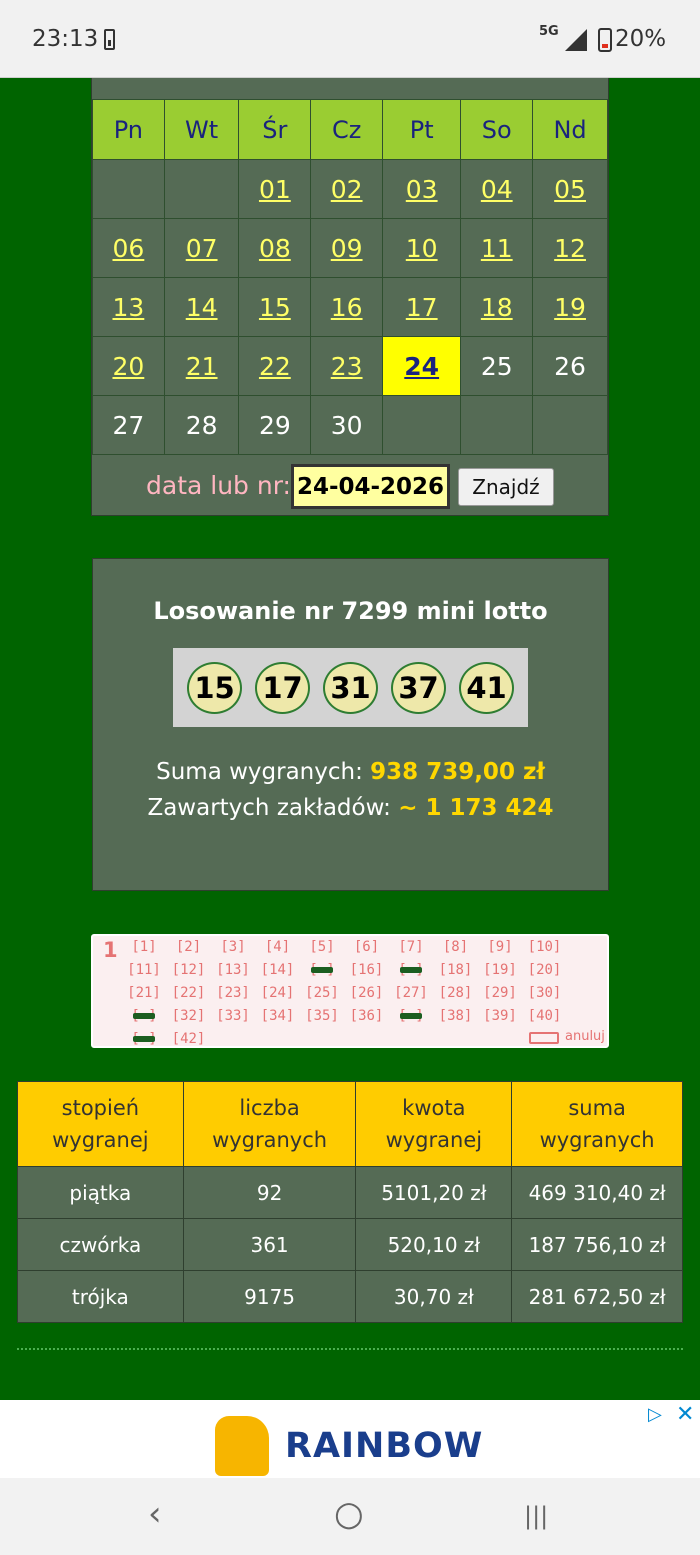 The height and width of the screenshot is (1555, 700). I want to click on coupon-number-cell: [36], so click(366, 1016).